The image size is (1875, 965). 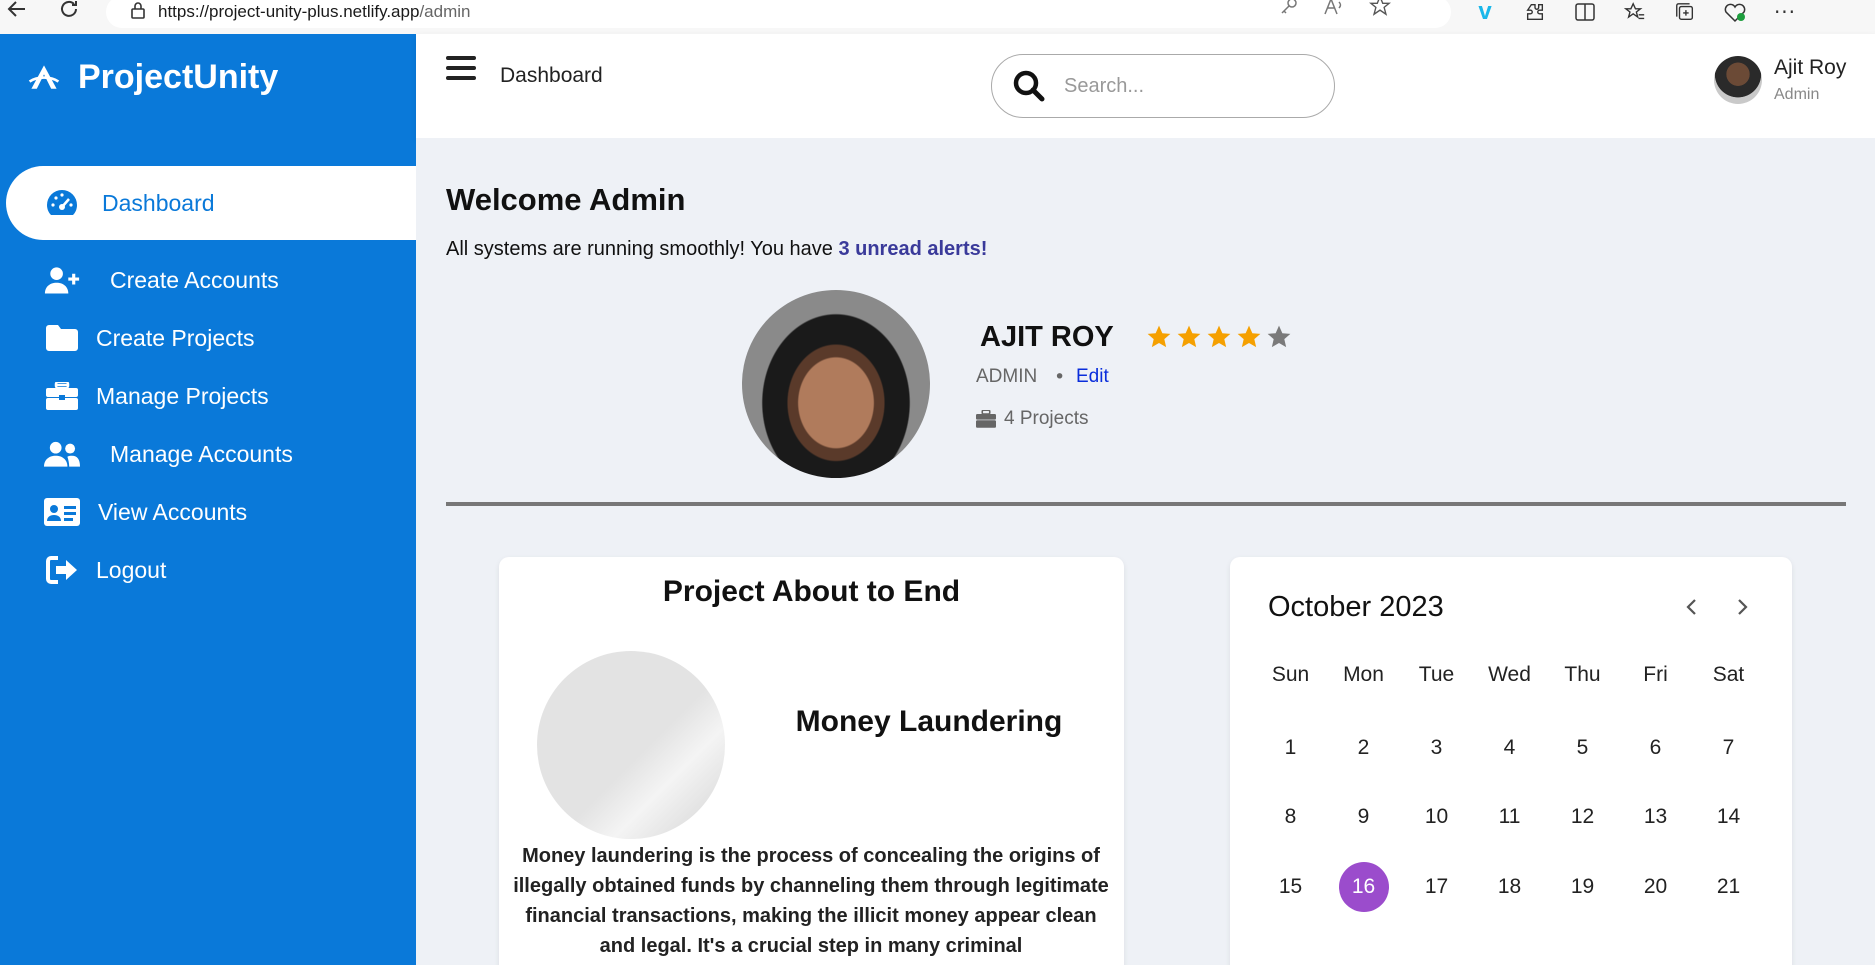 What do you see at coordinates (1582, 748) in the screenshot?
I see `calendar-day: 5` at bounding box center [1582, 748].